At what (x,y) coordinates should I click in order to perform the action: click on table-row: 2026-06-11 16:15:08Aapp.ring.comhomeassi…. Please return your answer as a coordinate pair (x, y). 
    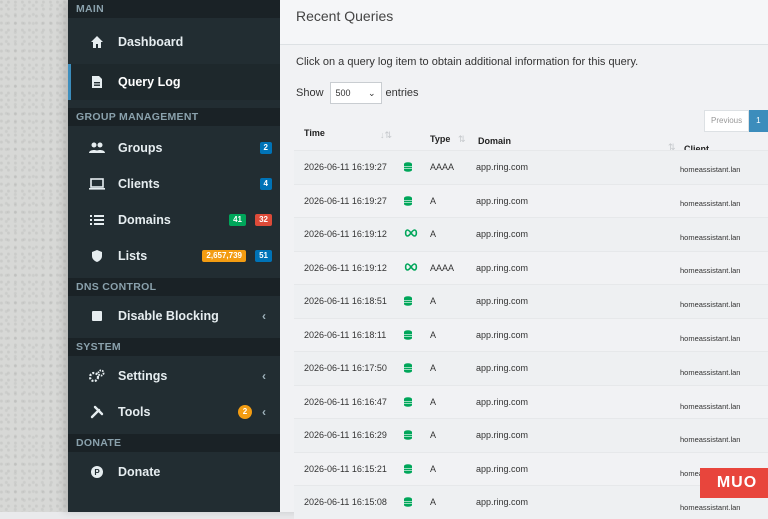
    Looking at the image, I should click on (531, 502).